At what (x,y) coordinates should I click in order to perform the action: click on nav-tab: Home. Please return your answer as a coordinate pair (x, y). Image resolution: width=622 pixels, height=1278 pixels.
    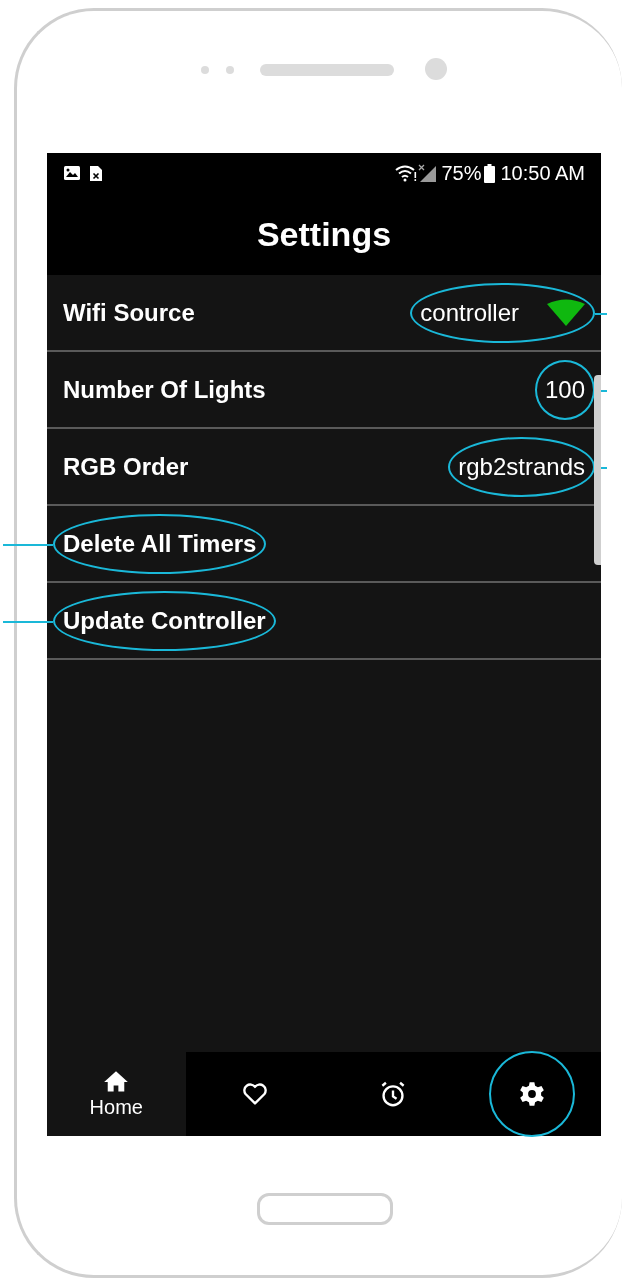
    Looking at the image, I should click on (116, 1094).